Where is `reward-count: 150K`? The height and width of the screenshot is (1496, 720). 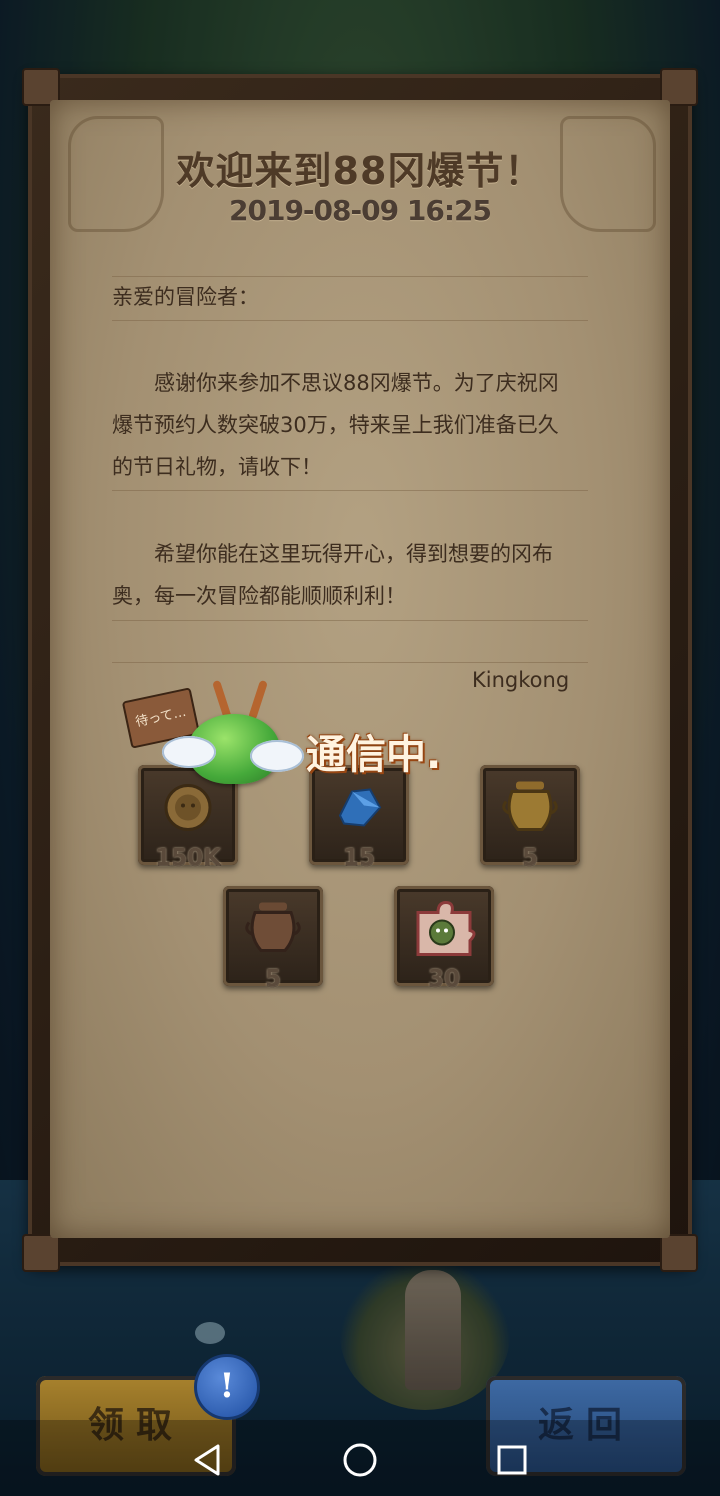 reward-count: 150K is located at coordinates (188, 858).